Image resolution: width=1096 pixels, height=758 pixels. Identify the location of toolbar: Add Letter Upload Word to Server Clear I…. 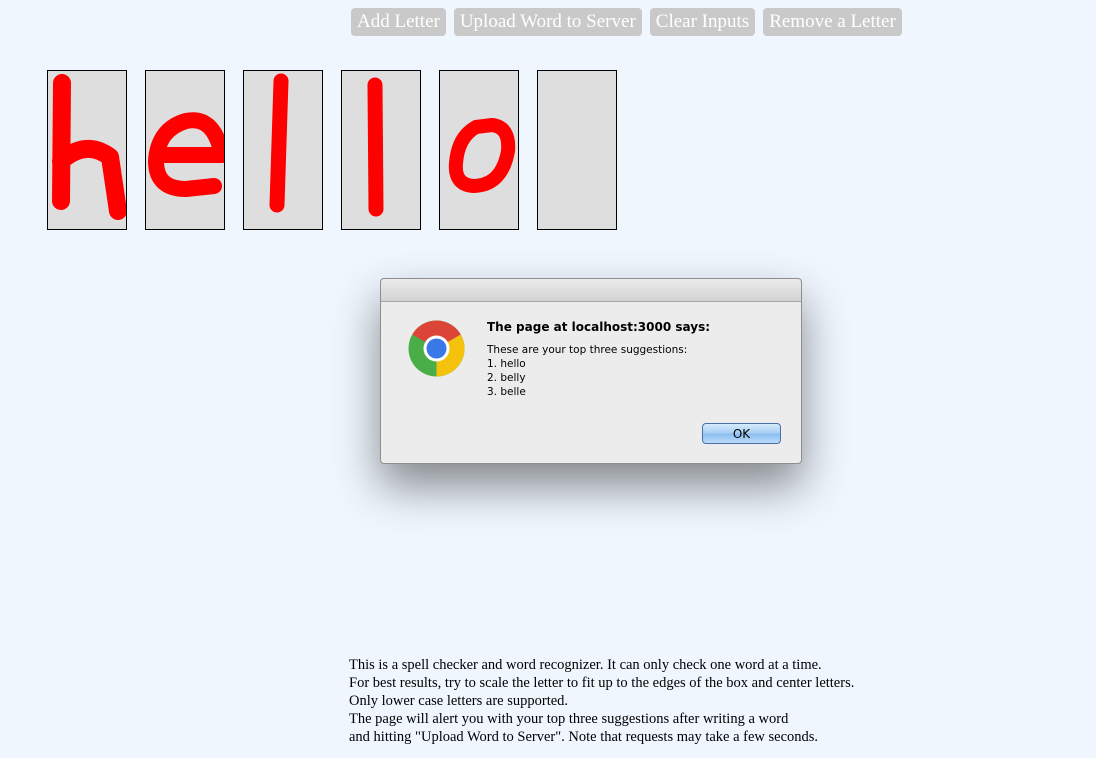
(626, 22).